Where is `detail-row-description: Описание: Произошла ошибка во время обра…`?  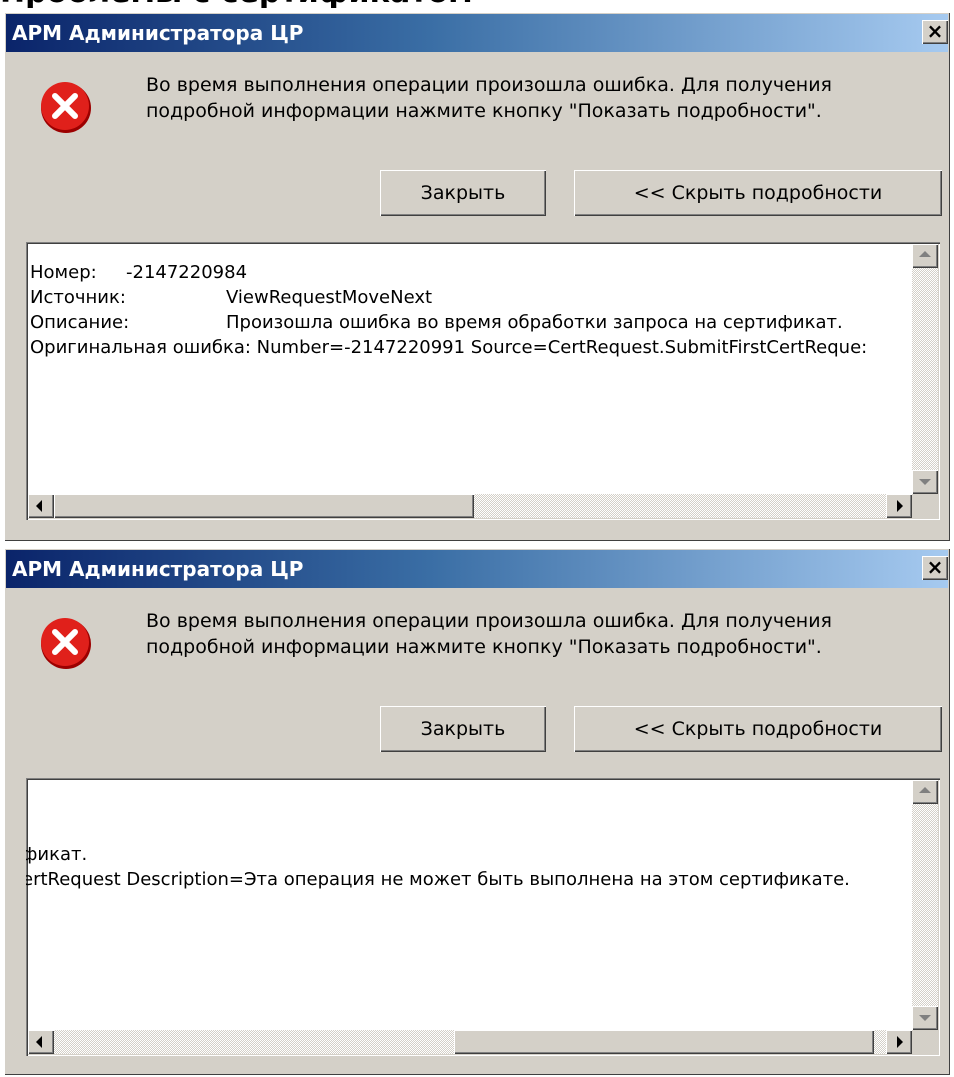 detail-row-description: Описание: Произошла ошибка во время обра… is located at coordinates (448, 322).